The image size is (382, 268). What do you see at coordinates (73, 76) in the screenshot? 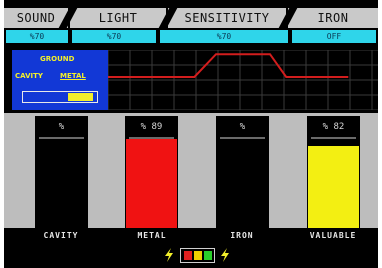
I see `metal-label: METAL` at bounding box center [73, 76].